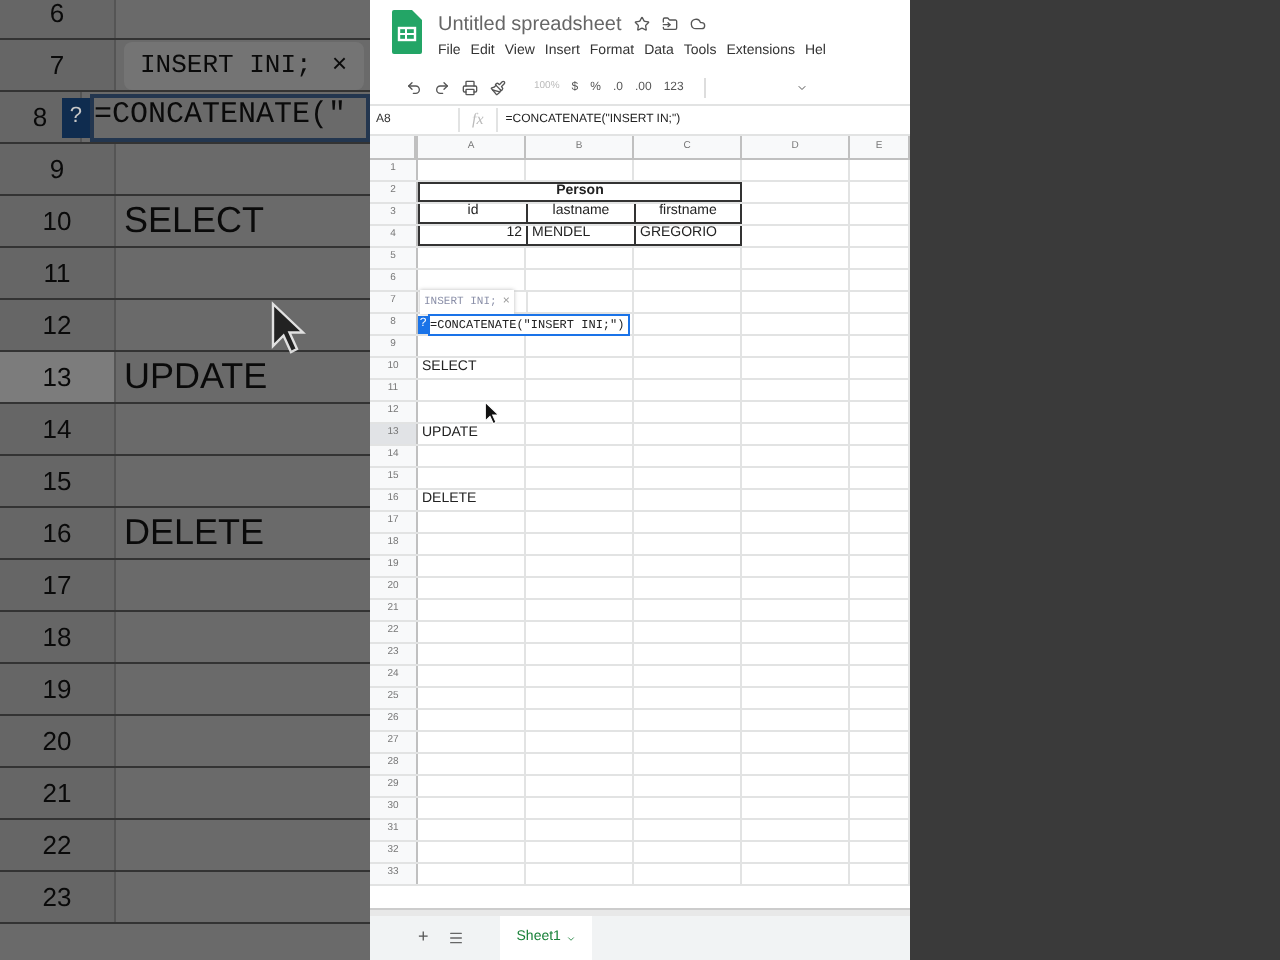 This screenshot has width=1280, height=960. What do you see at coordinates (229, 117) in the screenshot?
I see `formula-editor: =CONCATENATE("` at bounding box center [229, 117].